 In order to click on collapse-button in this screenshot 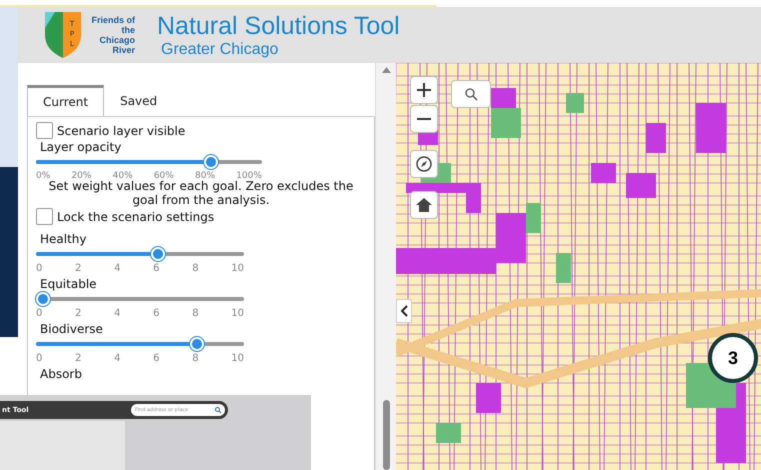, I will do `click(404, 311)`.